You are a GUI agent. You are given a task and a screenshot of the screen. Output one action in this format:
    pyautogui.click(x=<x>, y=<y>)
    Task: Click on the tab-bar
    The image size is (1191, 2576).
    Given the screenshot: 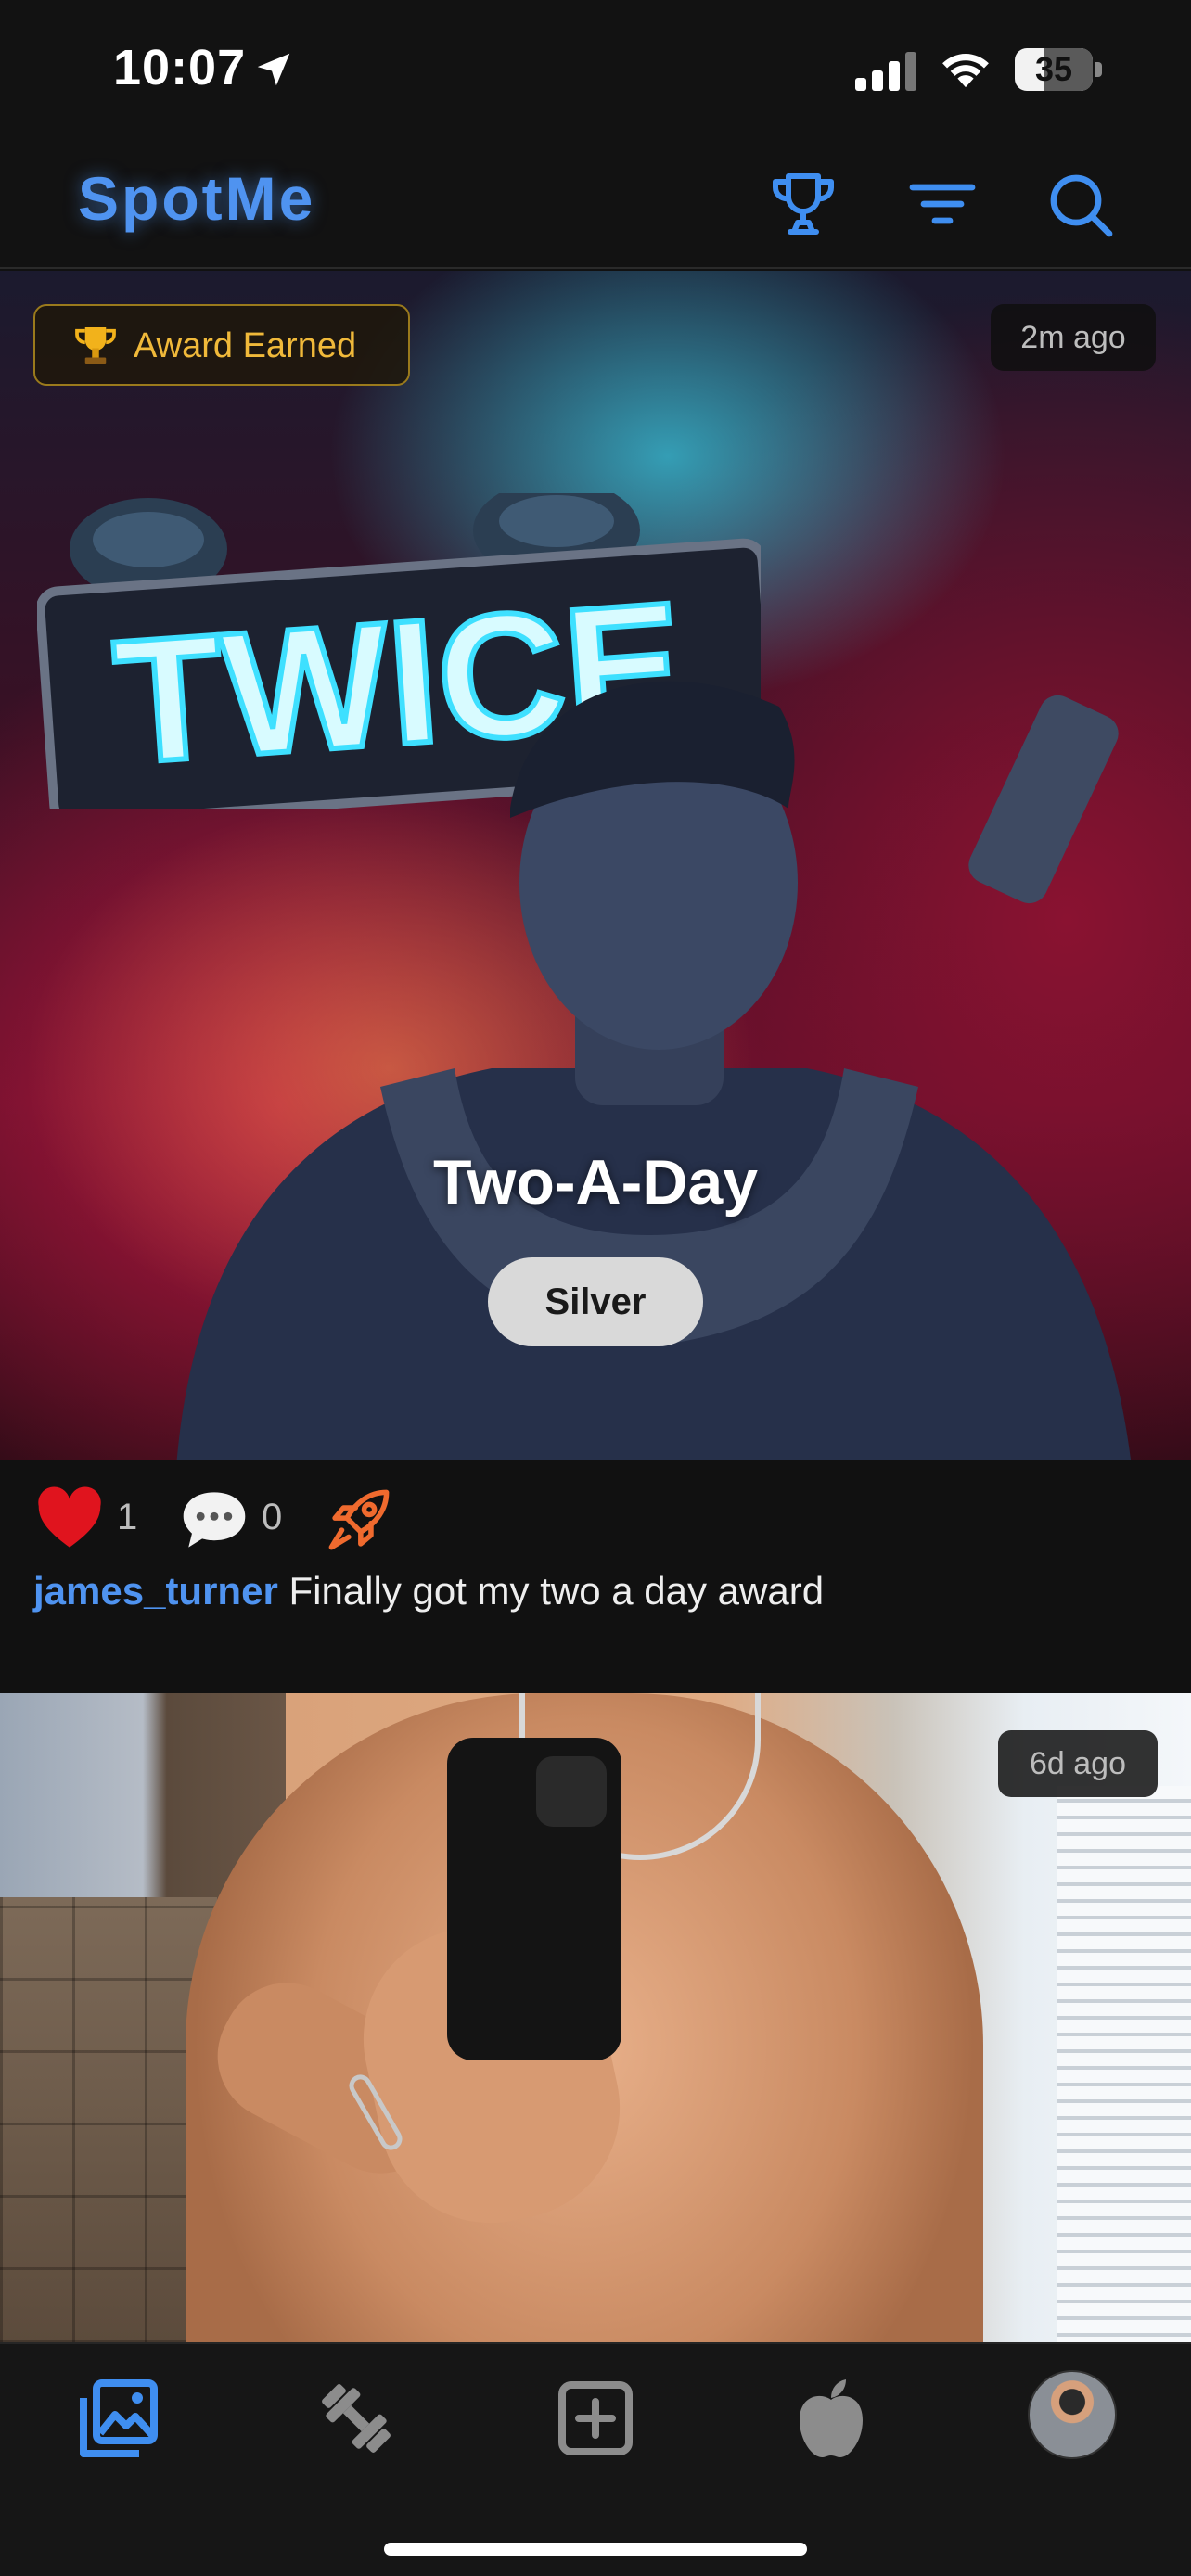 What is the action you would take?
    pyautogui.click(x=595, y=2459)
    